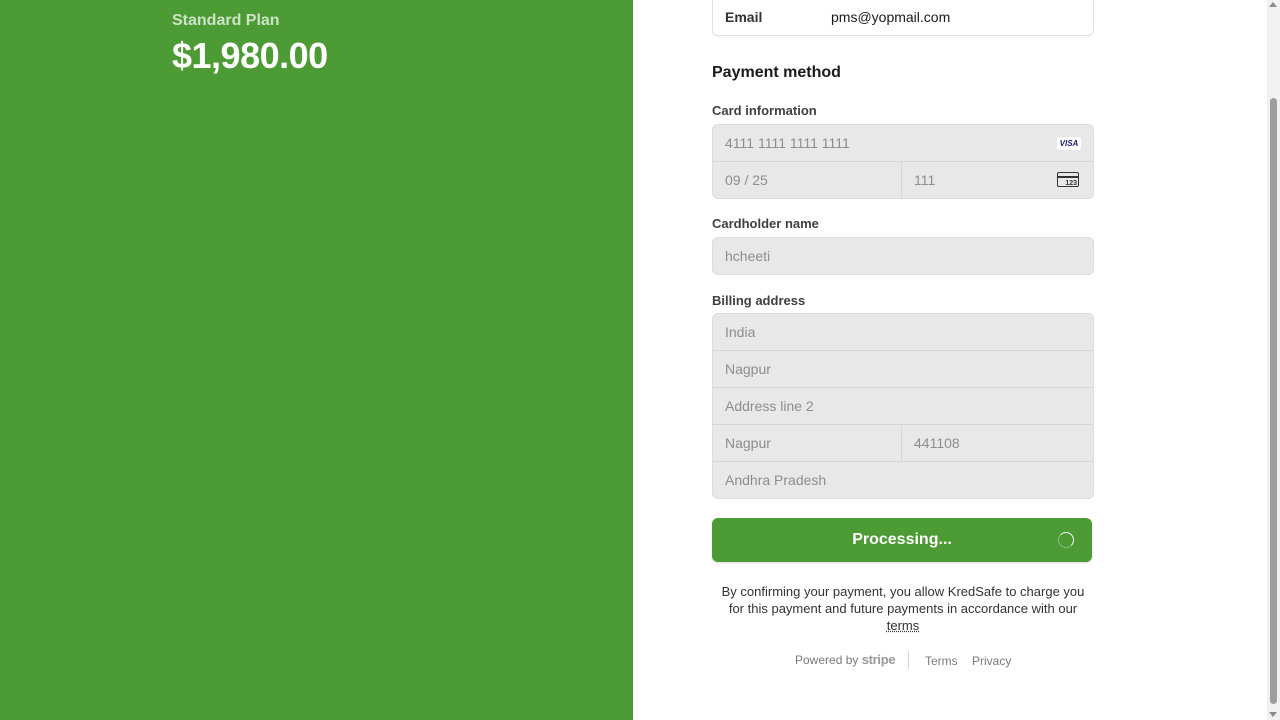 The width and height of the screenshot is (1280, 720). I want to click on email-value: pms@yopmail.com, so click(891, 17).